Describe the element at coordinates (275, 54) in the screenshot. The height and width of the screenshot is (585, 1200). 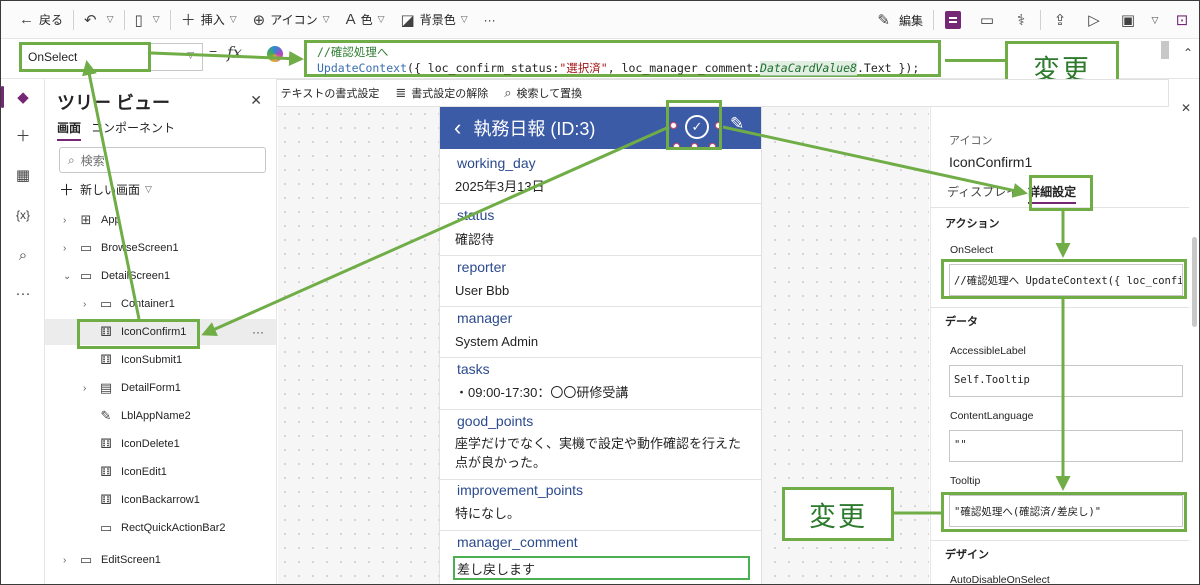
I see `copilot-icon` at that location.